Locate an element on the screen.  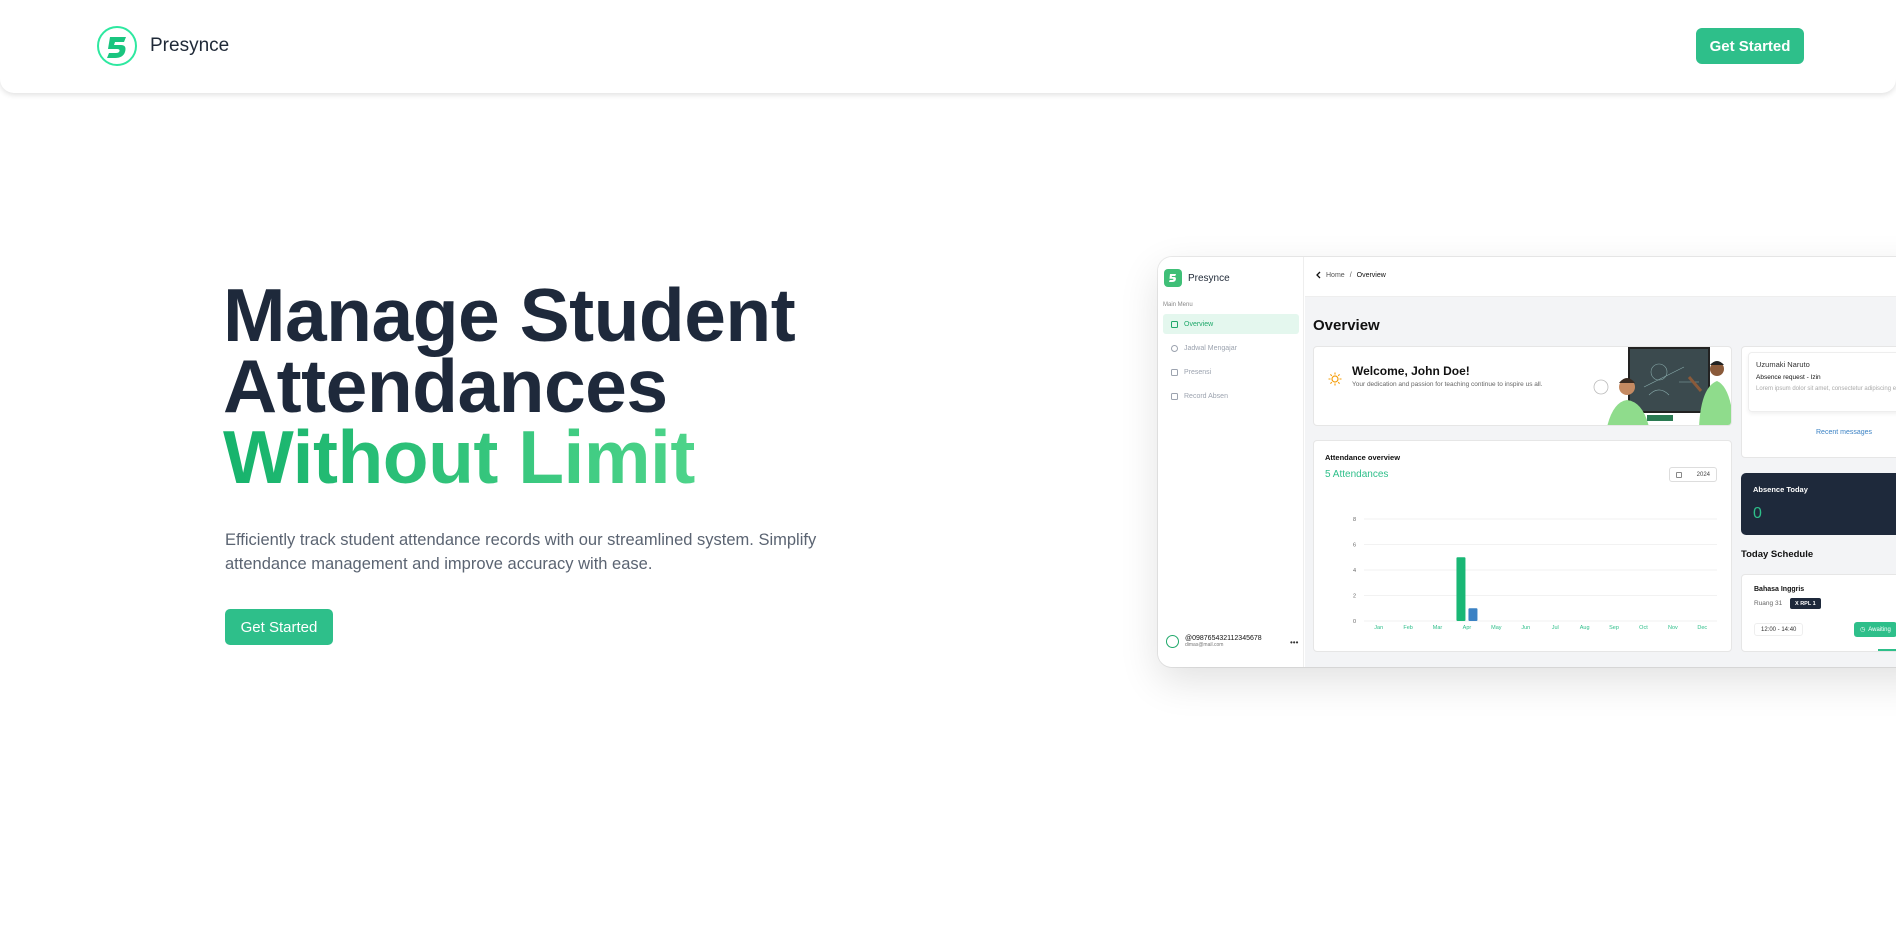
preview-brand: Presynce is located at coordinates (1197, 278).